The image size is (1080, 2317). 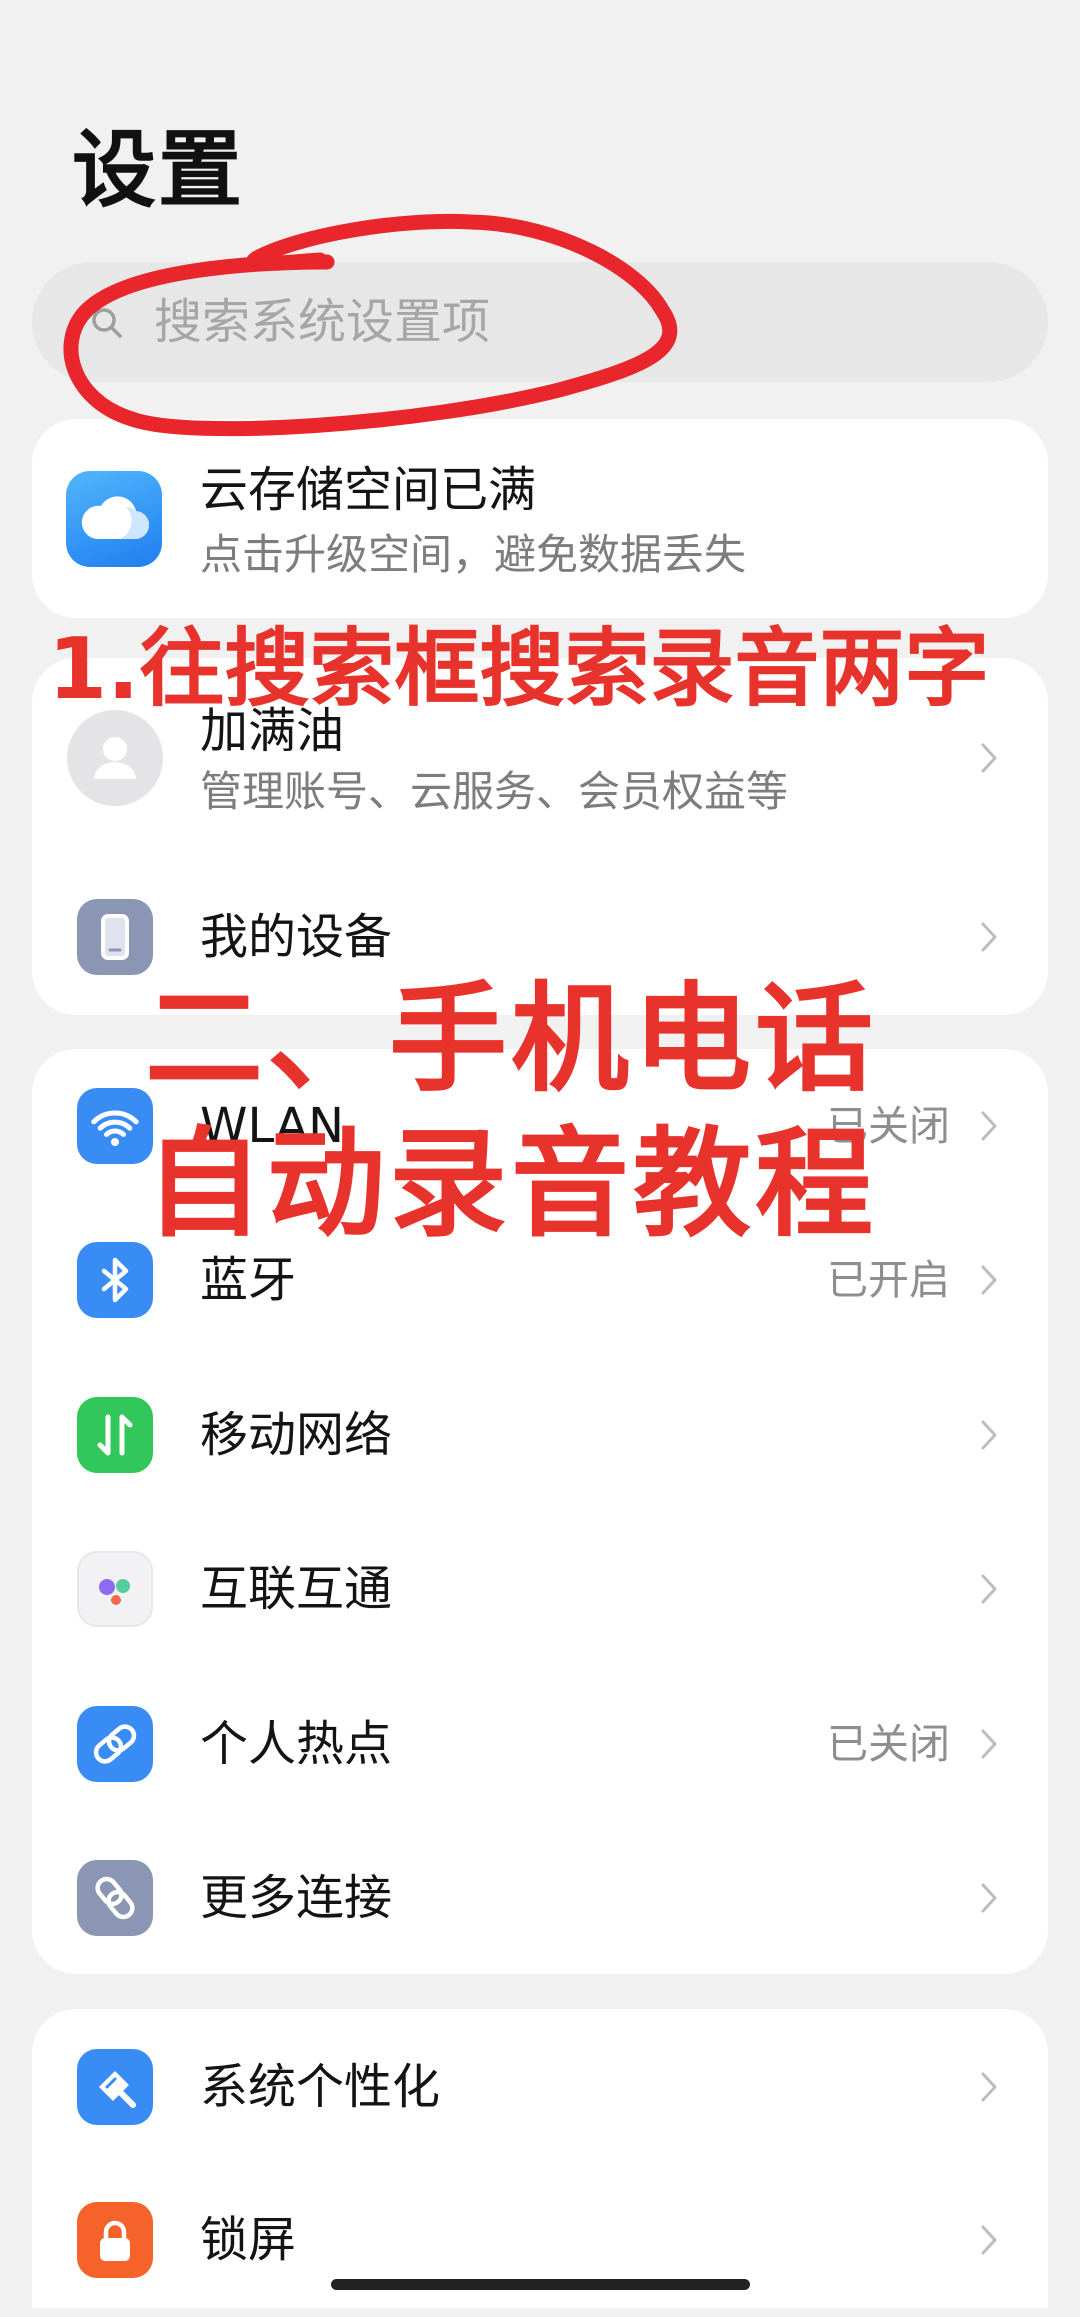 What do you see at coordinates (117, 2089) in the screenshot?
I see `personalization-icon-graphic` at bounding box center [117, 2089].